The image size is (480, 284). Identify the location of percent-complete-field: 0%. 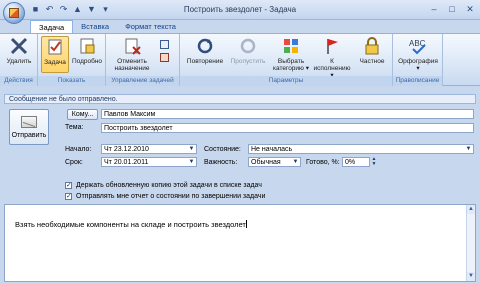
(356, 162).